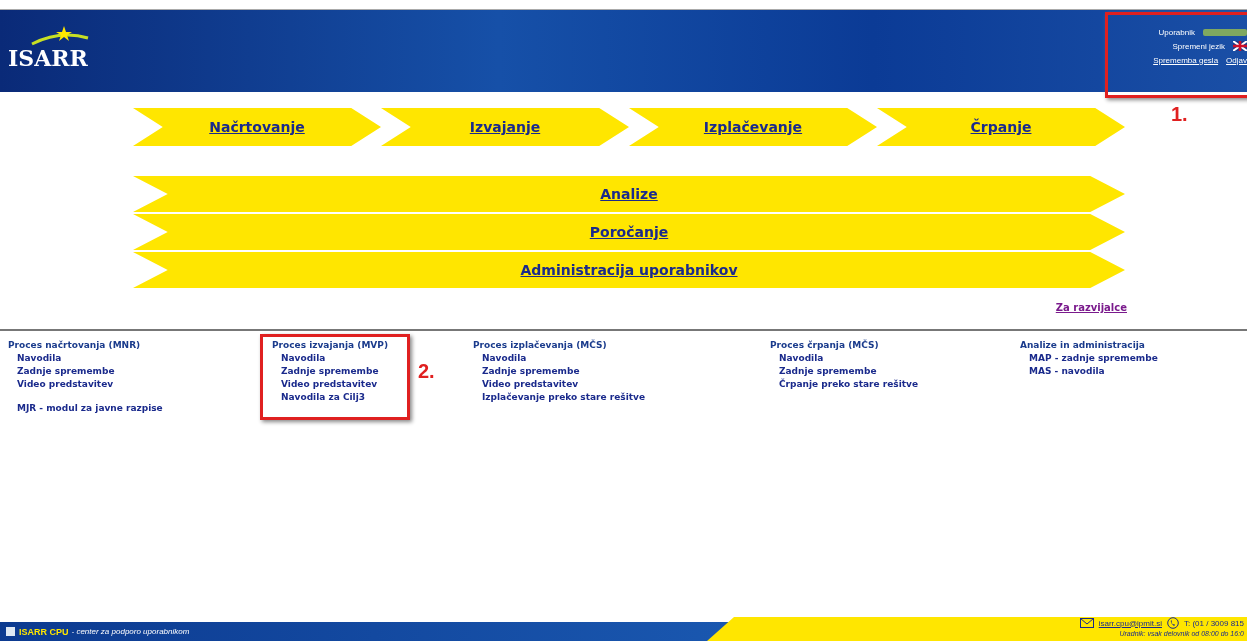 The image size is (1247, 641). Describe the element at coordinates (559, 397) in the screenshot. I see `help-link: Izplačevanje preko stare rešitve` at that location.